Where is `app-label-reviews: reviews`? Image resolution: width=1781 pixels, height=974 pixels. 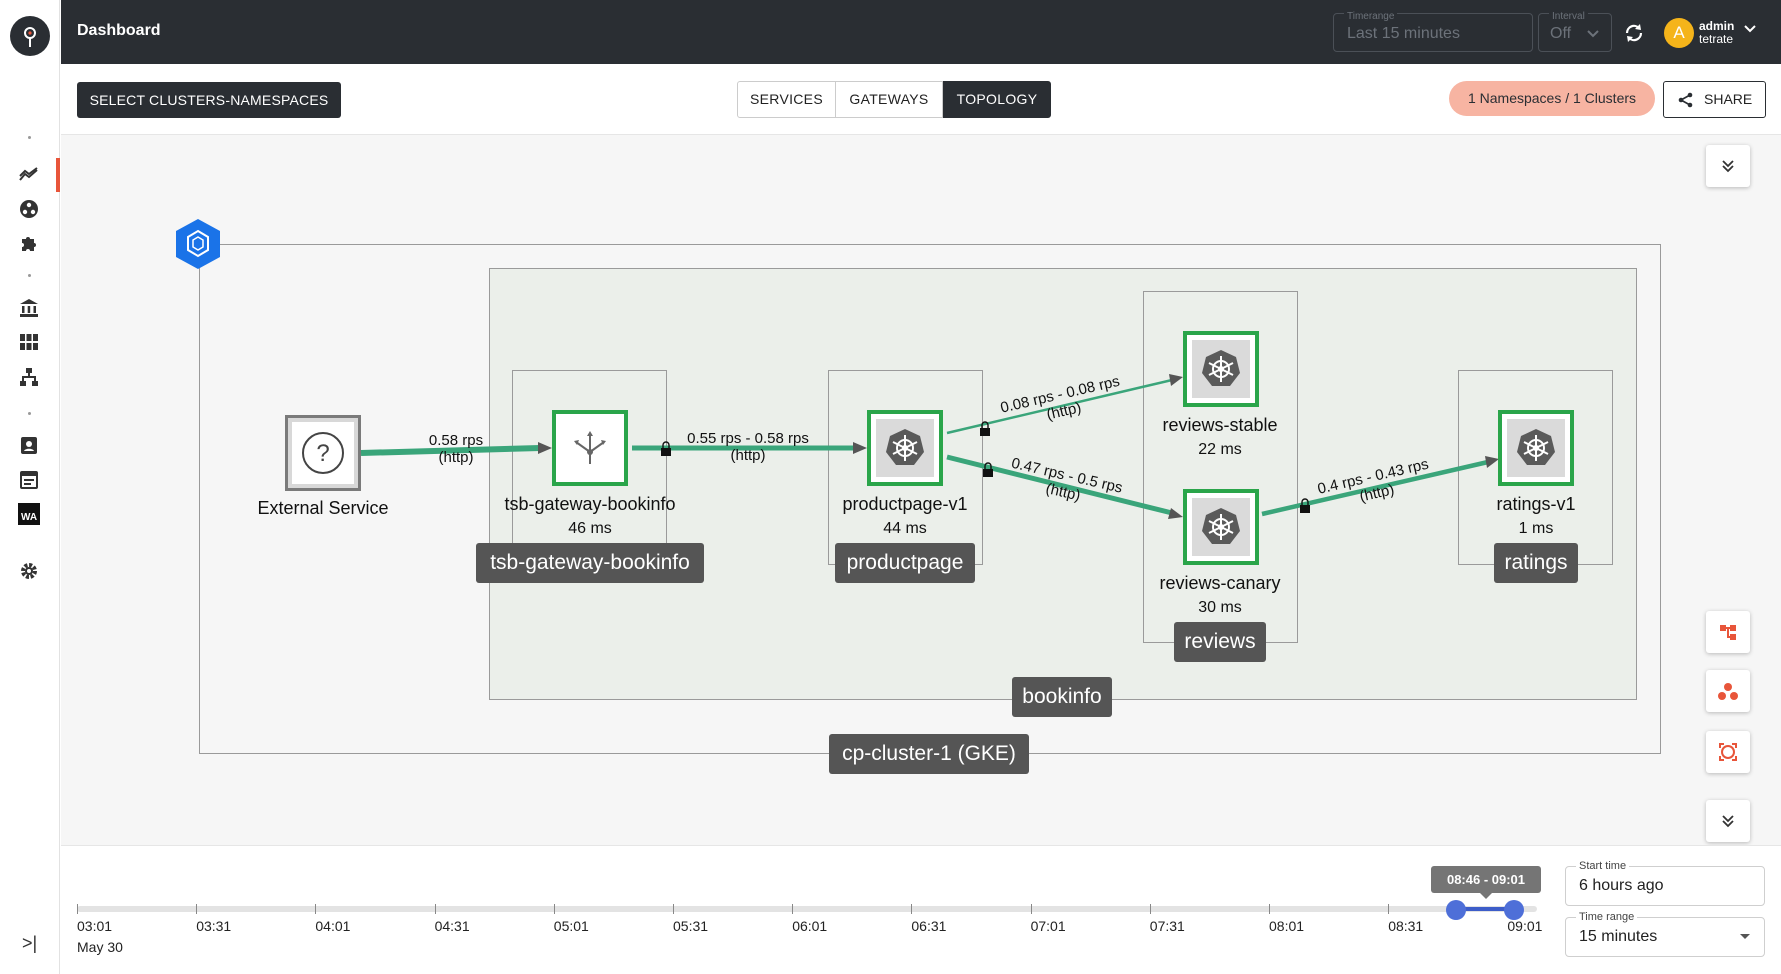
app-label-reviews: reviews is located at coordinates (1220, 642).